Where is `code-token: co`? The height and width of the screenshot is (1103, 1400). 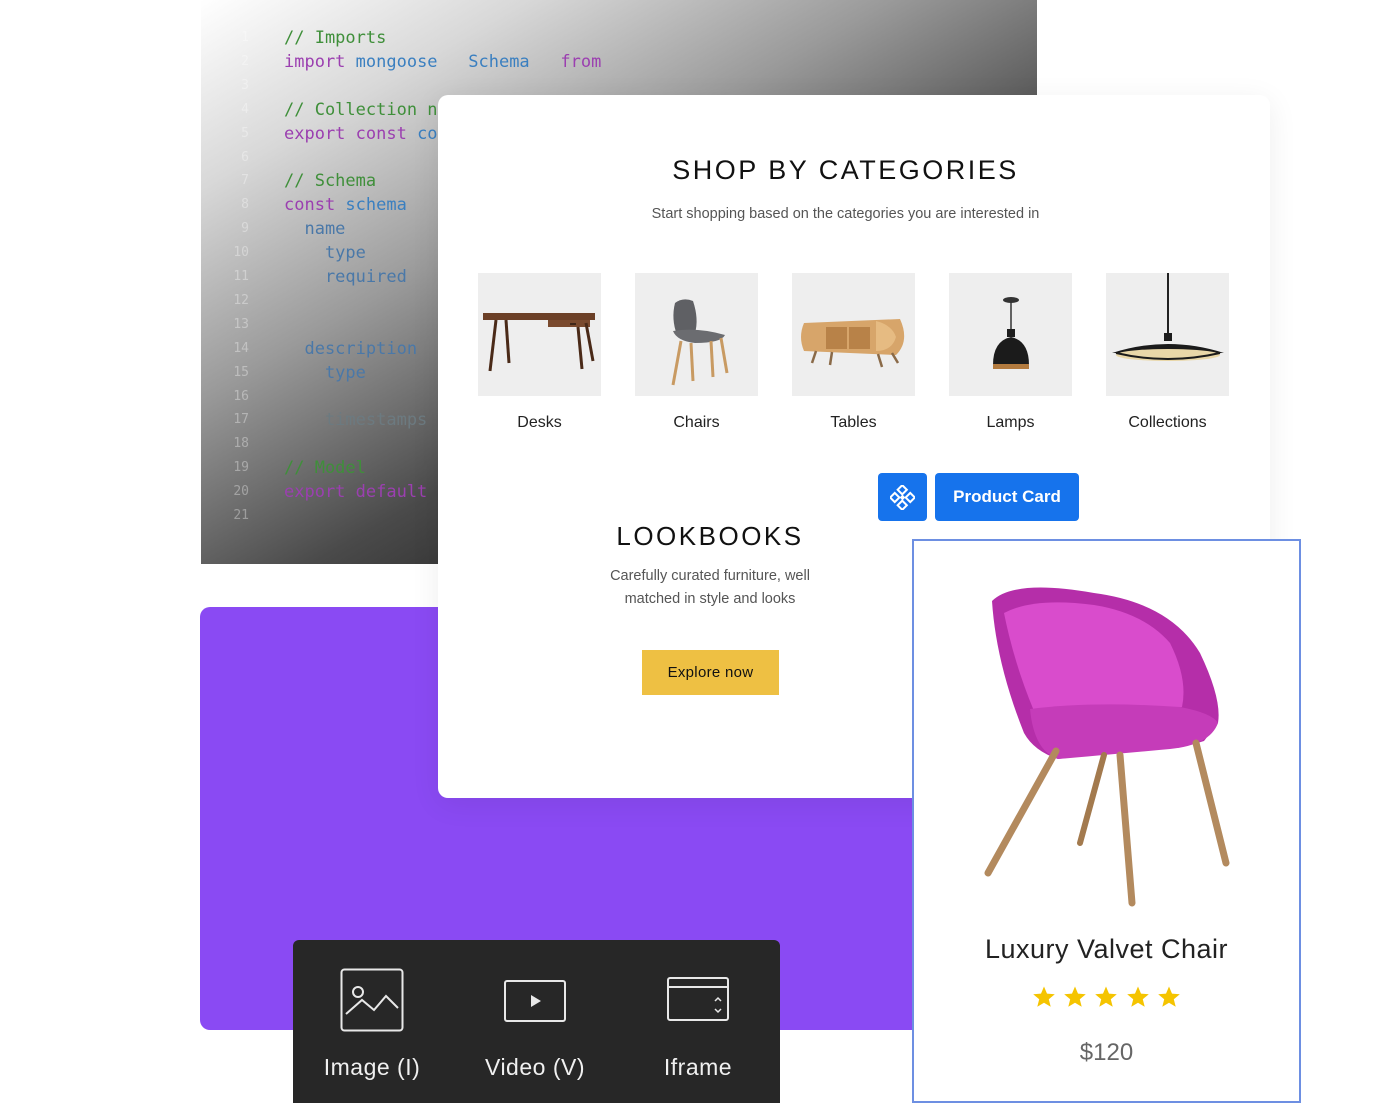
code-token: co is located at coordinates (427, 133).